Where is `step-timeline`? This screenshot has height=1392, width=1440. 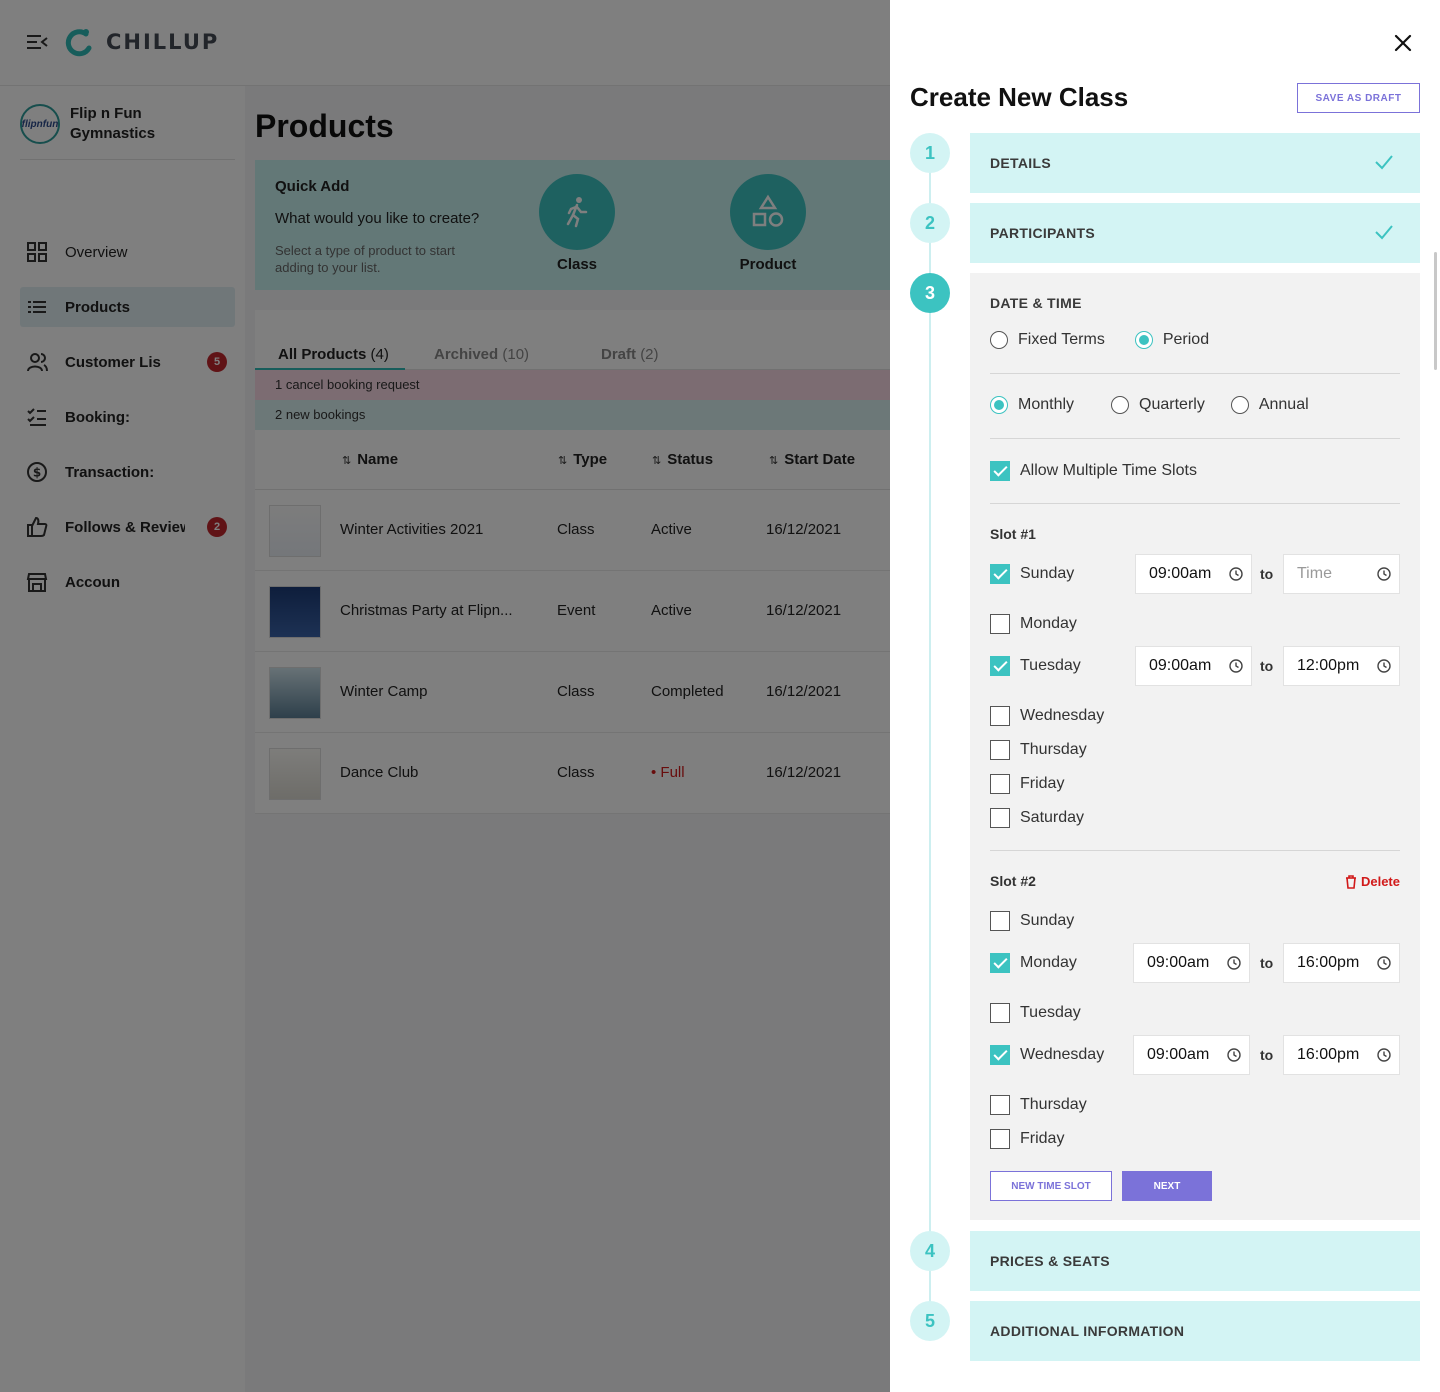
step-timeline is located at coordinates (930, 740).